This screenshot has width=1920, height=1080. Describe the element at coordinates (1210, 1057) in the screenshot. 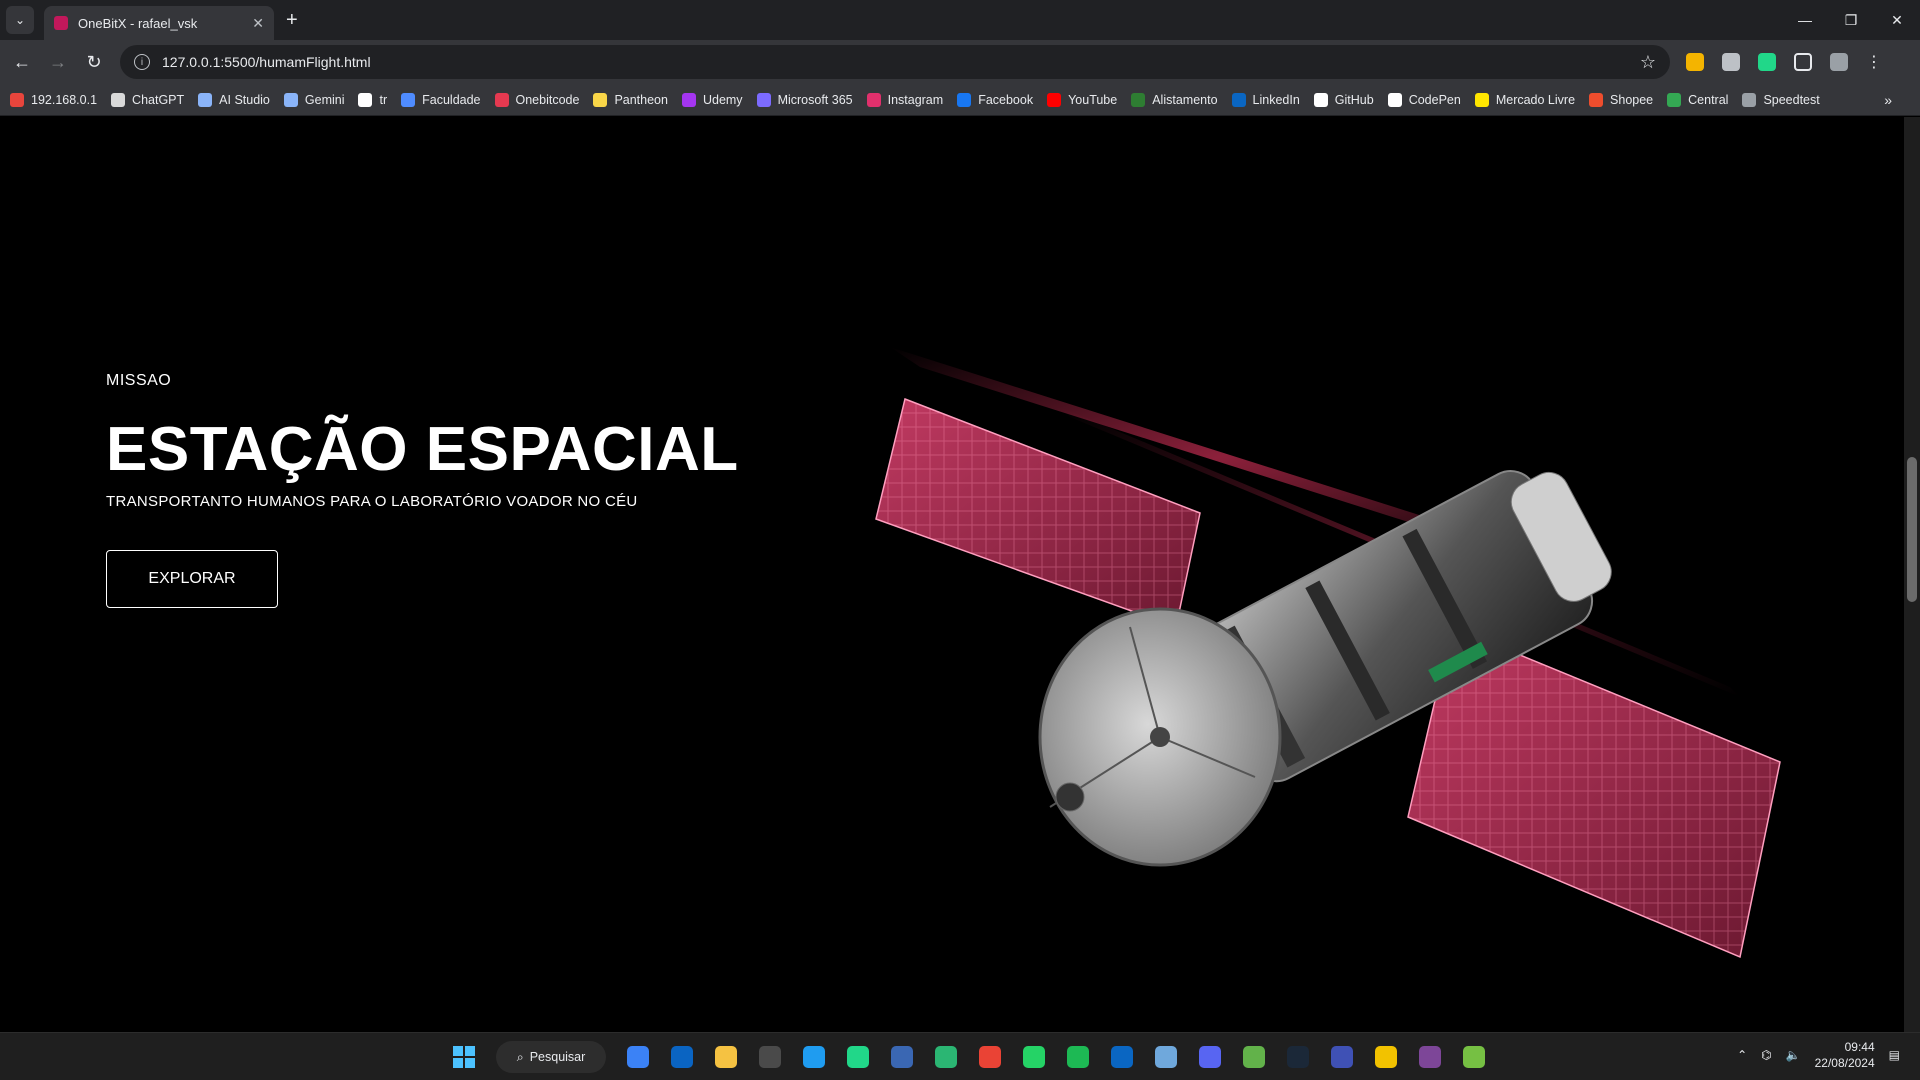

I see `discord-icon` at that location.